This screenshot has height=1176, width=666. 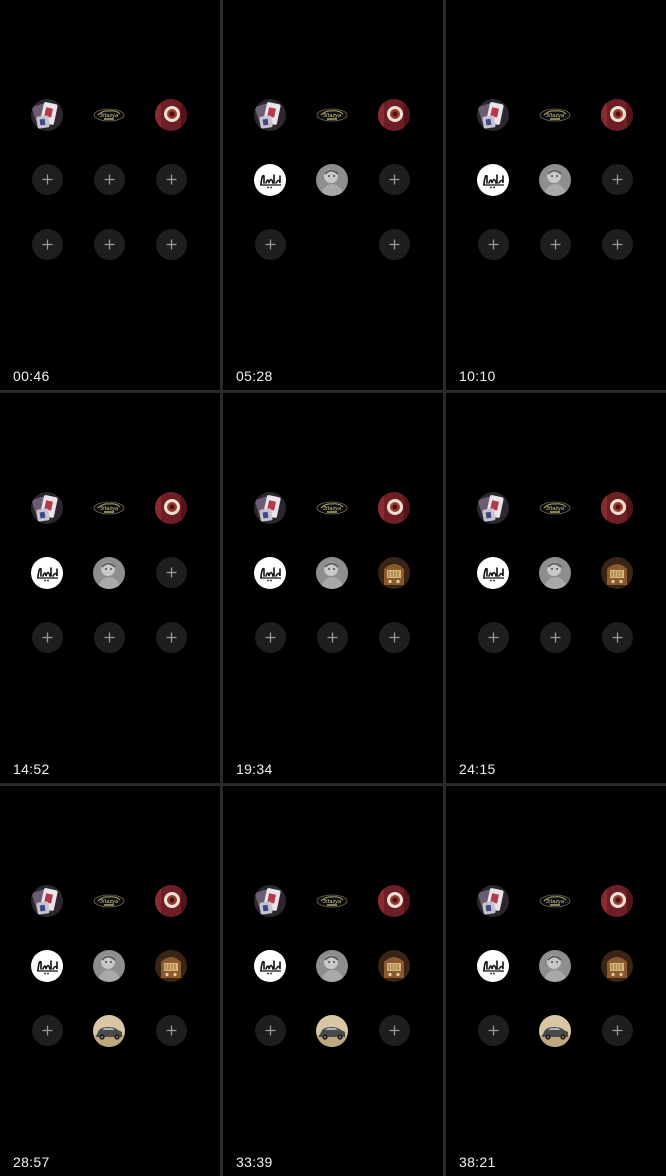 I want to click on screen-frame: 3ltazya 14:52, so click(x=110, y=588).